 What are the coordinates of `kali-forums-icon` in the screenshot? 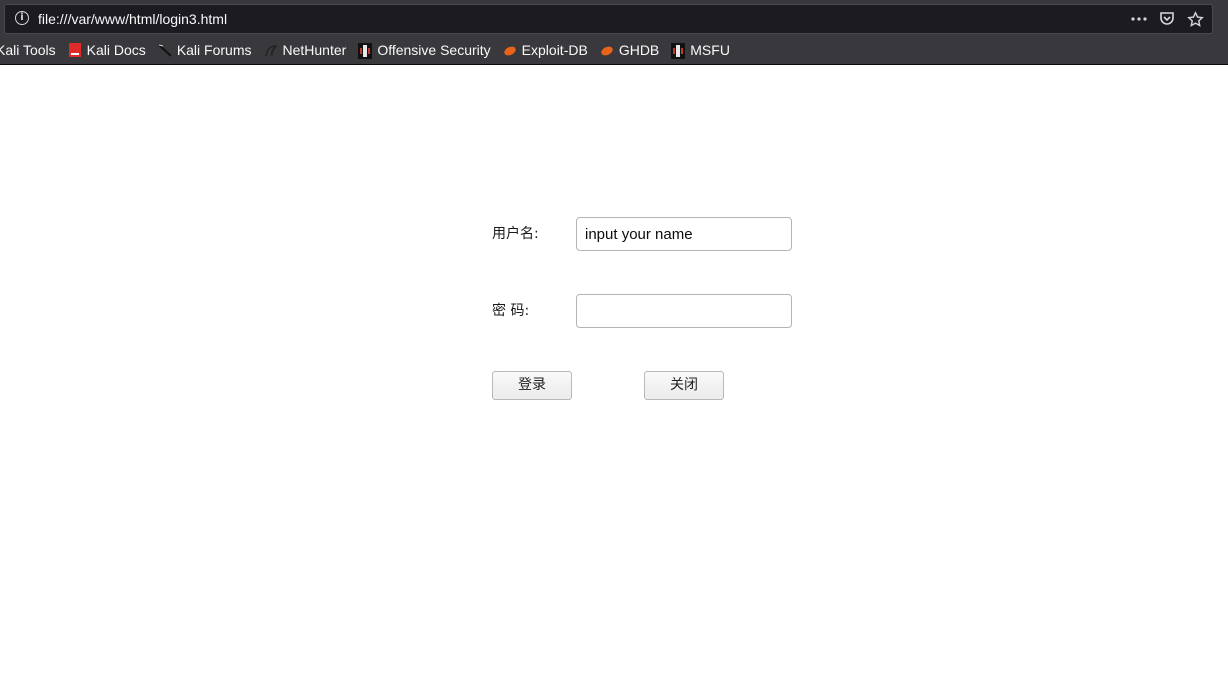 It's located at (165, 50).